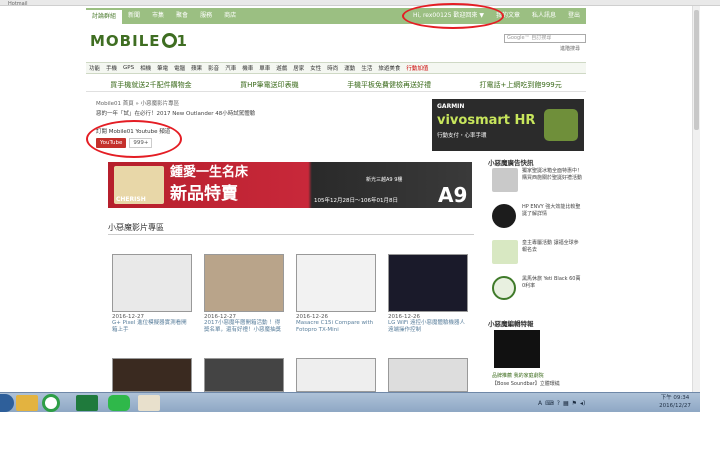  Describe the element at coordinates (428, 327) in the screenshot. I see `video-title: LG WiFi 遠控小惡魔體驗機器人遠端操作控制` at that location.